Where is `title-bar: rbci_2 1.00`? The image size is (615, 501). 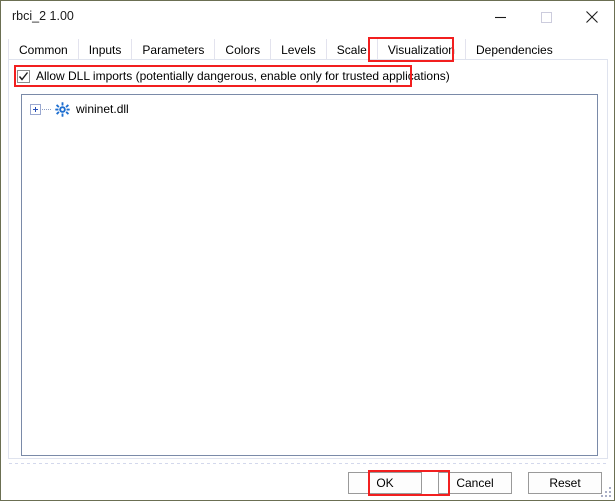
title-bar: rbci_2 1.00 is located at coordinates (308, 17).